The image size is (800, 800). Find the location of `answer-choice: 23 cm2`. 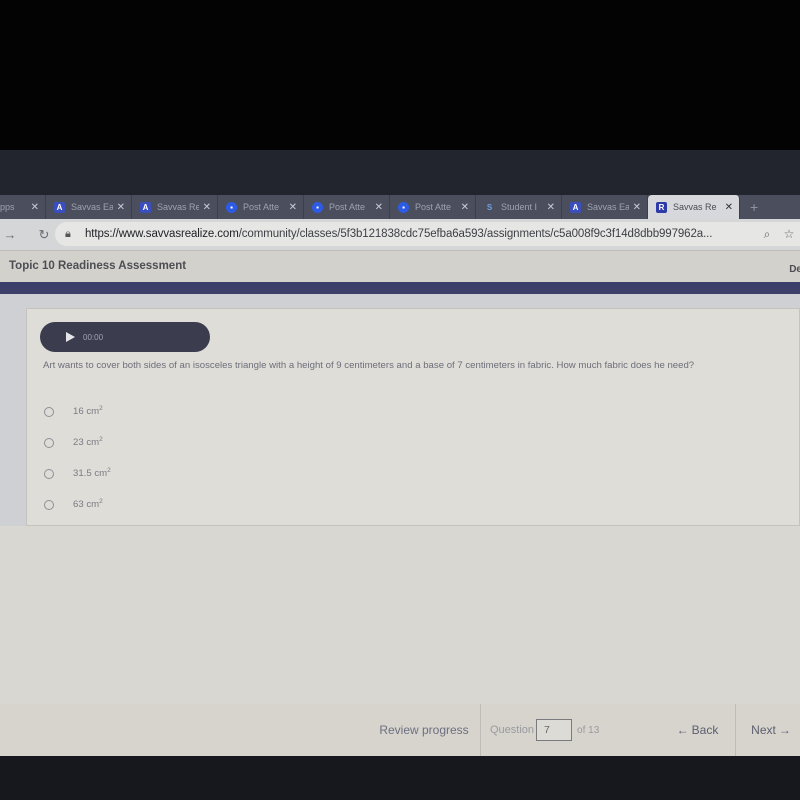

answer-choice: 23 cm2 is located at coordinates (77, 442).